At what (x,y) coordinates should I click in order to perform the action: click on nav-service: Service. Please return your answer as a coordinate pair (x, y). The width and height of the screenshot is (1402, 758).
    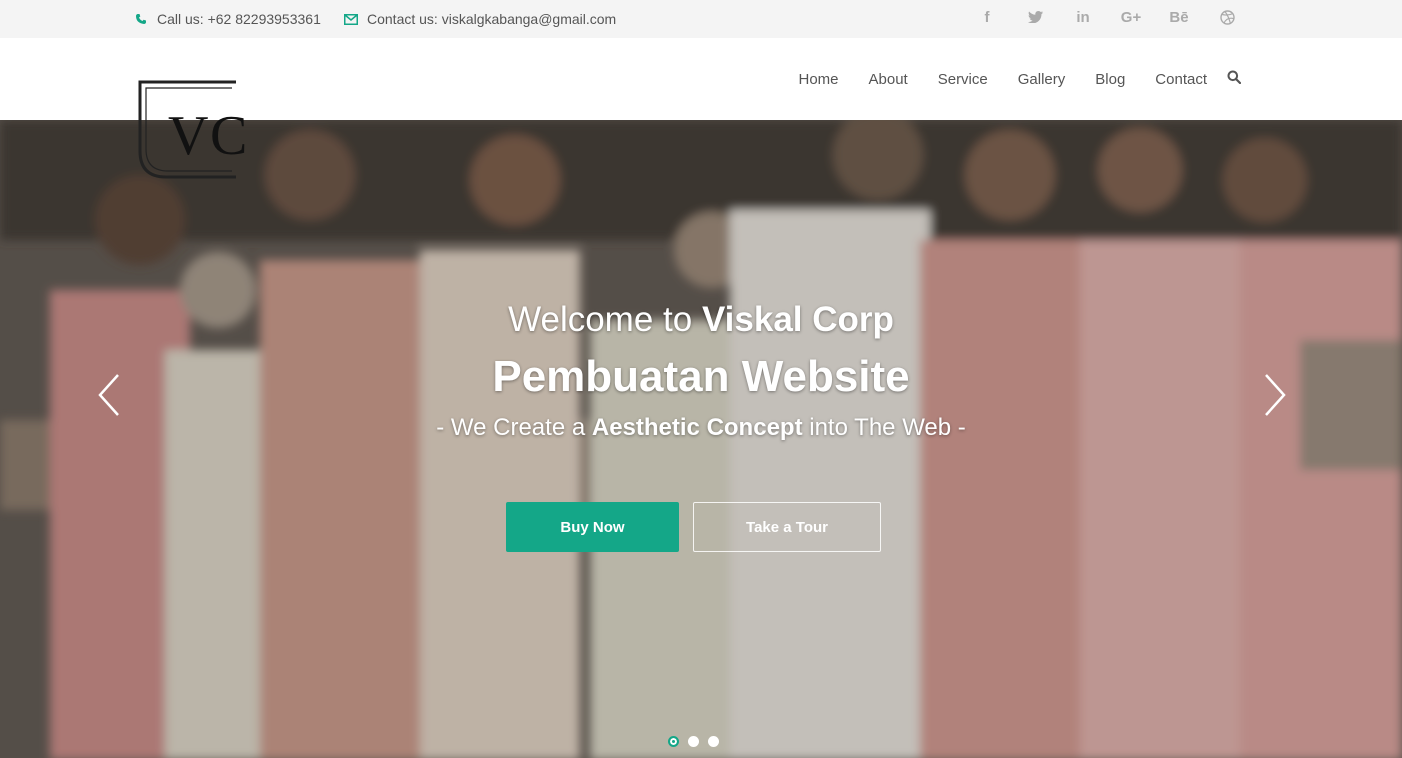
    Looking at the image, I should click on (963, 79).